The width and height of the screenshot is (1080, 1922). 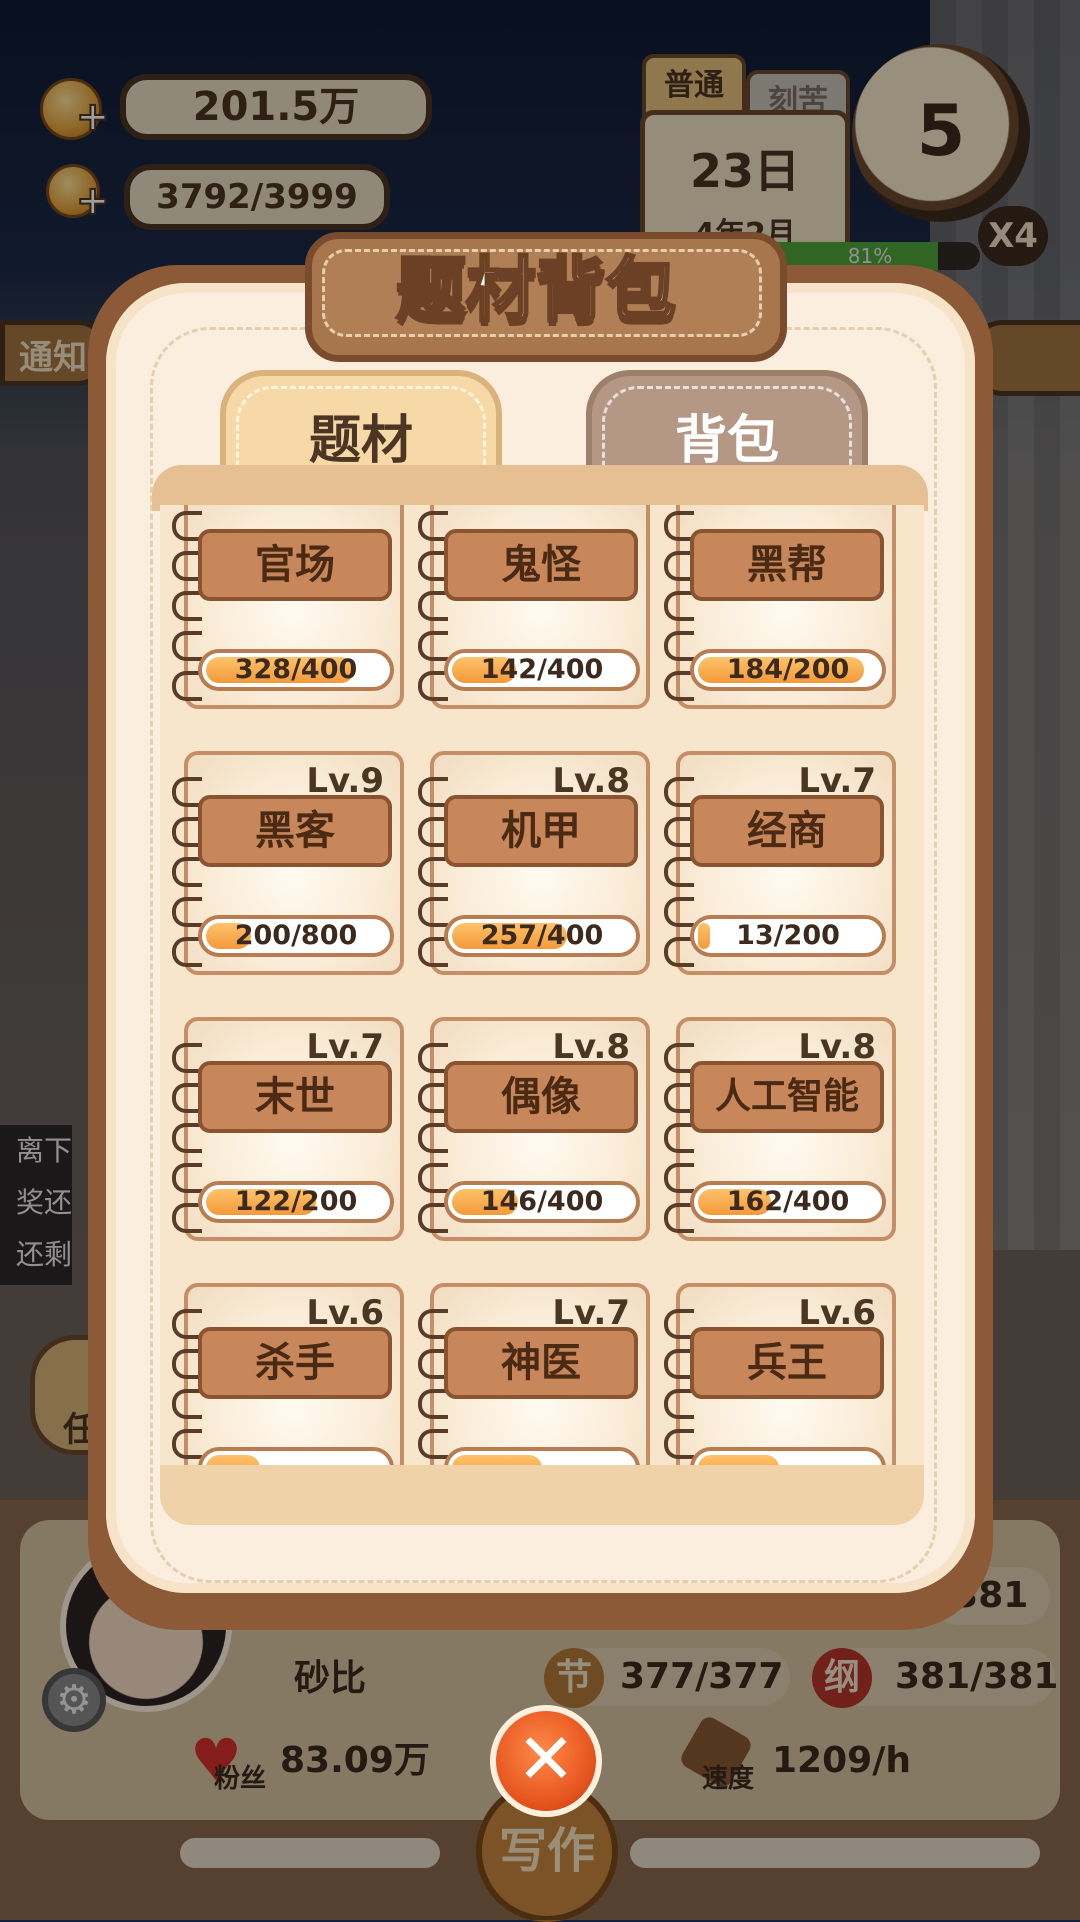 I want to click on genre-card: Lv.6 兵王, so click(x=780, y=1374).